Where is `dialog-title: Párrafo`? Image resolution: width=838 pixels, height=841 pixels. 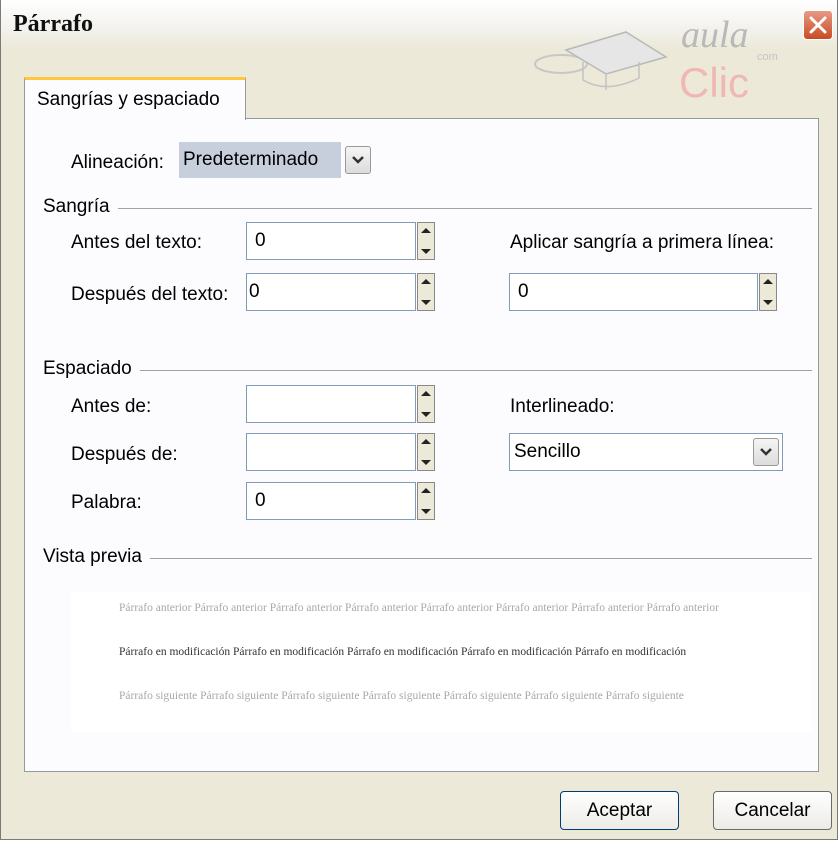
dialog-title: Párrafo is located at coordinates (53, 24).